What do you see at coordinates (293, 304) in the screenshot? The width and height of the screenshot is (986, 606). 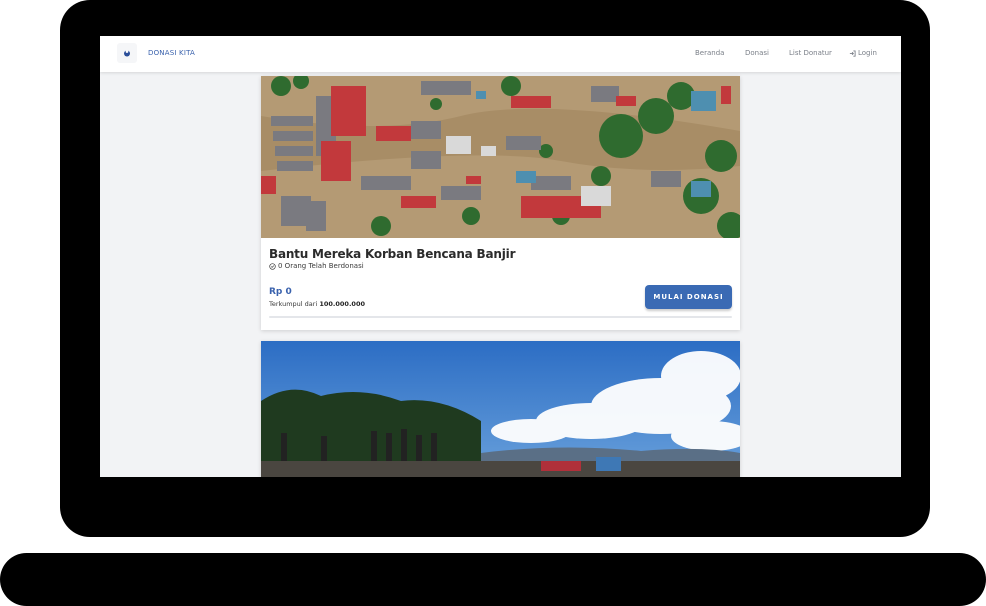 I see `collected-prefix: Terkumpul dari` at bounding box center [293, 304].